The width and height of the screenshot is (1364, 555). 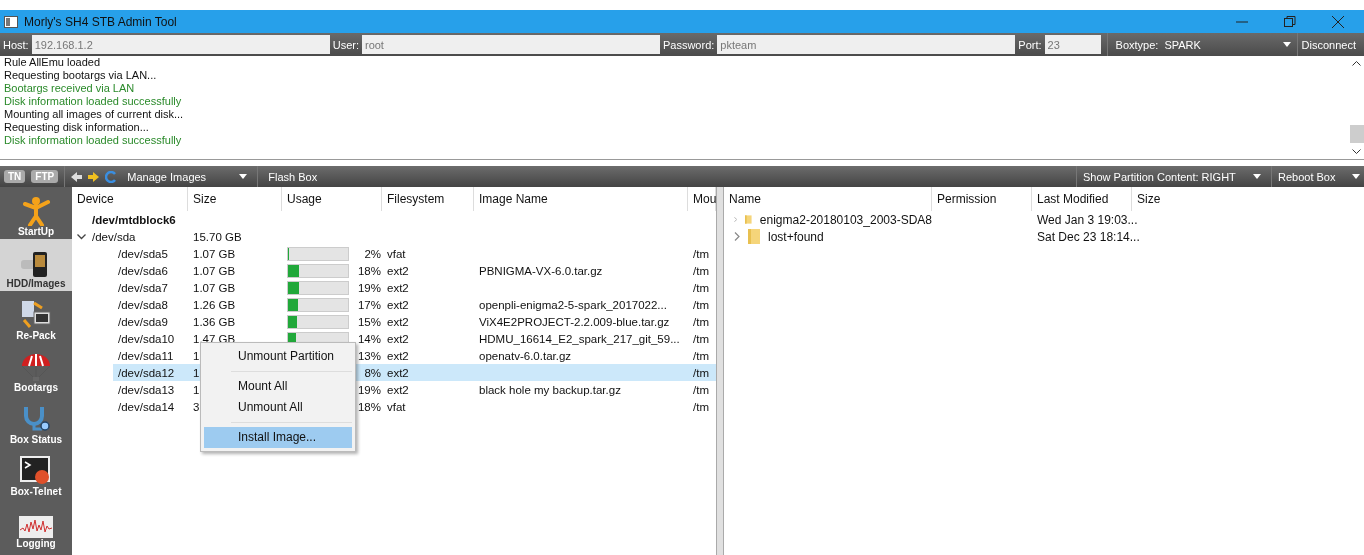 I want to click on sidebar-item: HDD/Images, so click(x=36, y=265).